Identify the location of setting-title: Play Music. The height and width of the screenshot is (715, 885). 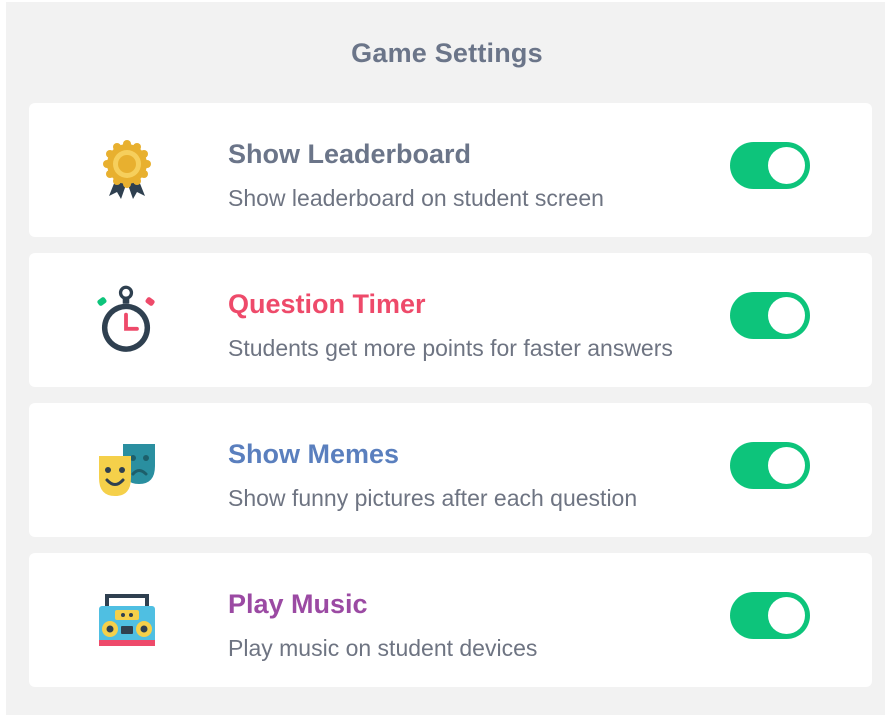
(298, 604).